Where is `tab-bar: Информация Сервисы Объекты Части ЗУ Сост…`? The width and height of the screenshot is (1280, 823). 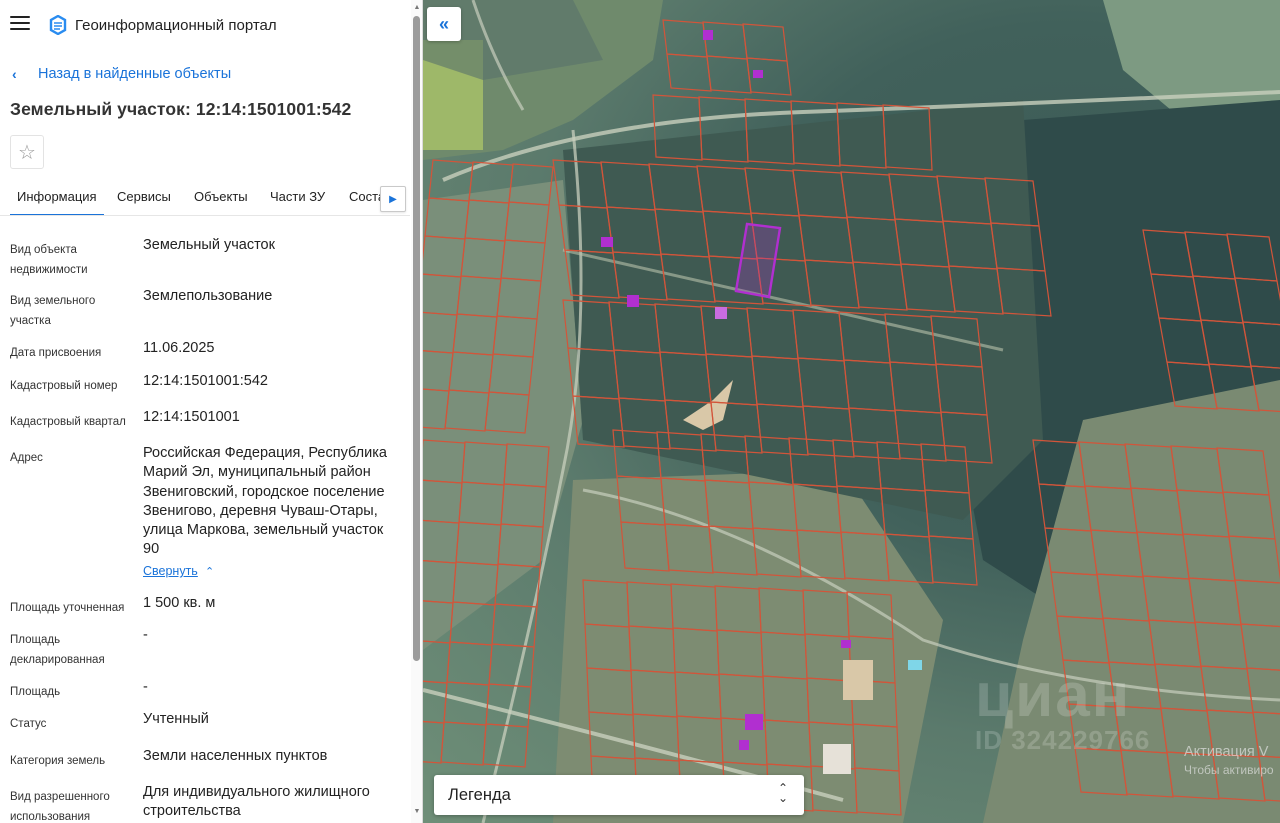 tab-bar: Информация Сервисы Объекты Части ЗУ Сост… is located at coordinates (205, 197).